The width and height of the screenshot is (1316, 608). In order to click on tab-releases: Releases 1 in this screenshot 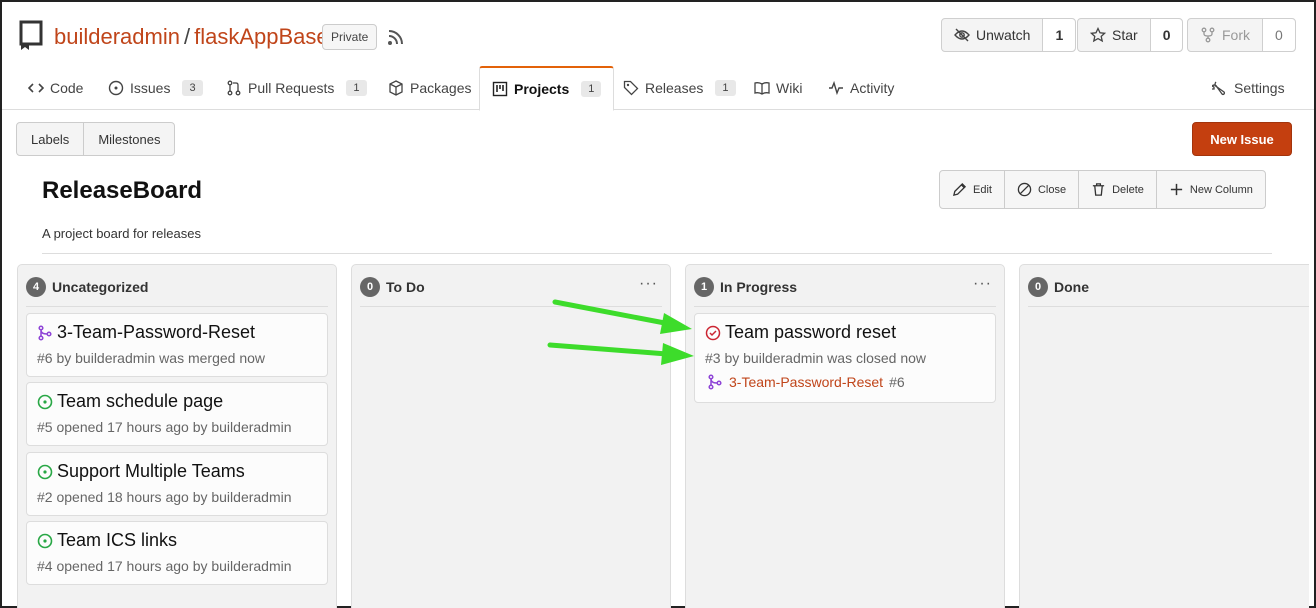, I will do `click(679, 88)`.